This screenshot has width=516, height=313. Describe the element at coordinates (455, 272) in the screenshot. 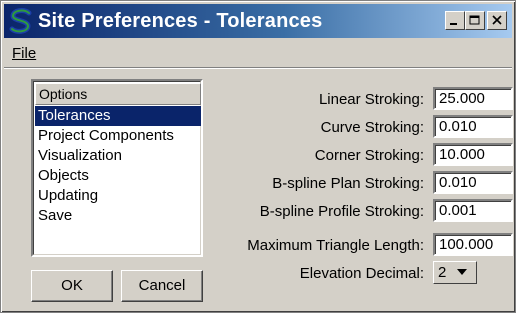

I see `elevation-decimal-dropdown: 2` at that location.